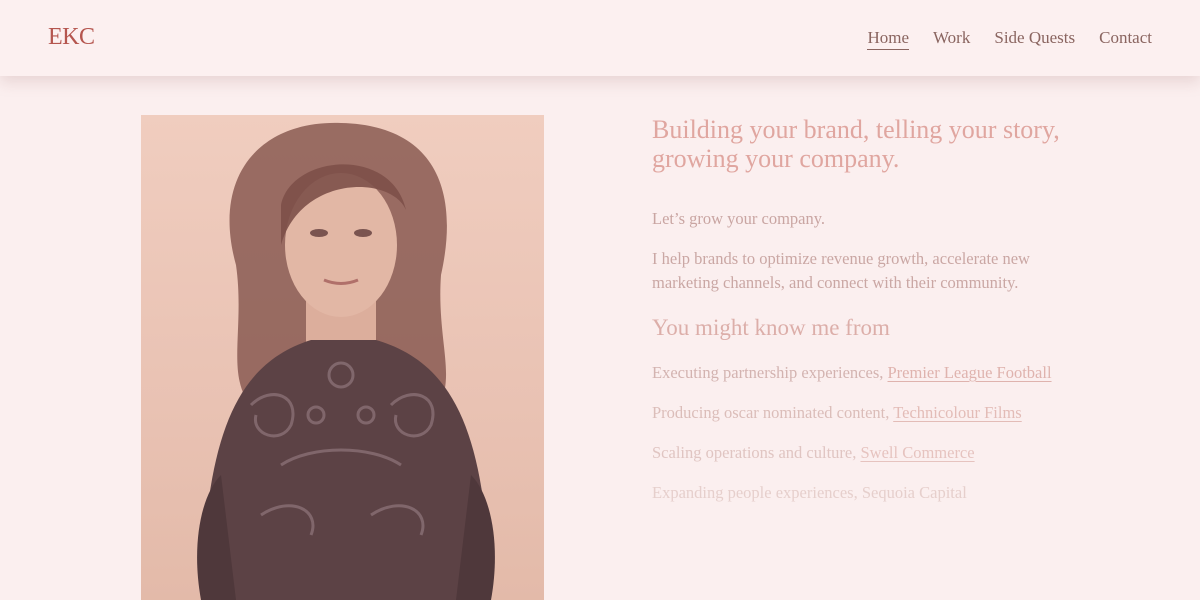  Describe the element at coordinates (917, 452) in the screenshot. I see `swell-commerce-link: Swell Commerce` at that location.